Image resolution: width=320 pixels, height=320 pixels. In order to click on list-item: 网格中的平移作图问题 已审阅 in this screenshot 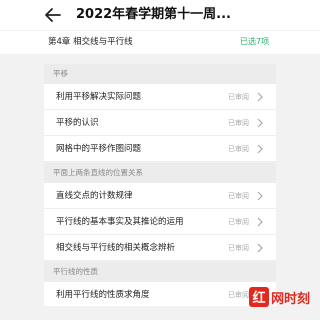, I will do `click(160, 149)`.